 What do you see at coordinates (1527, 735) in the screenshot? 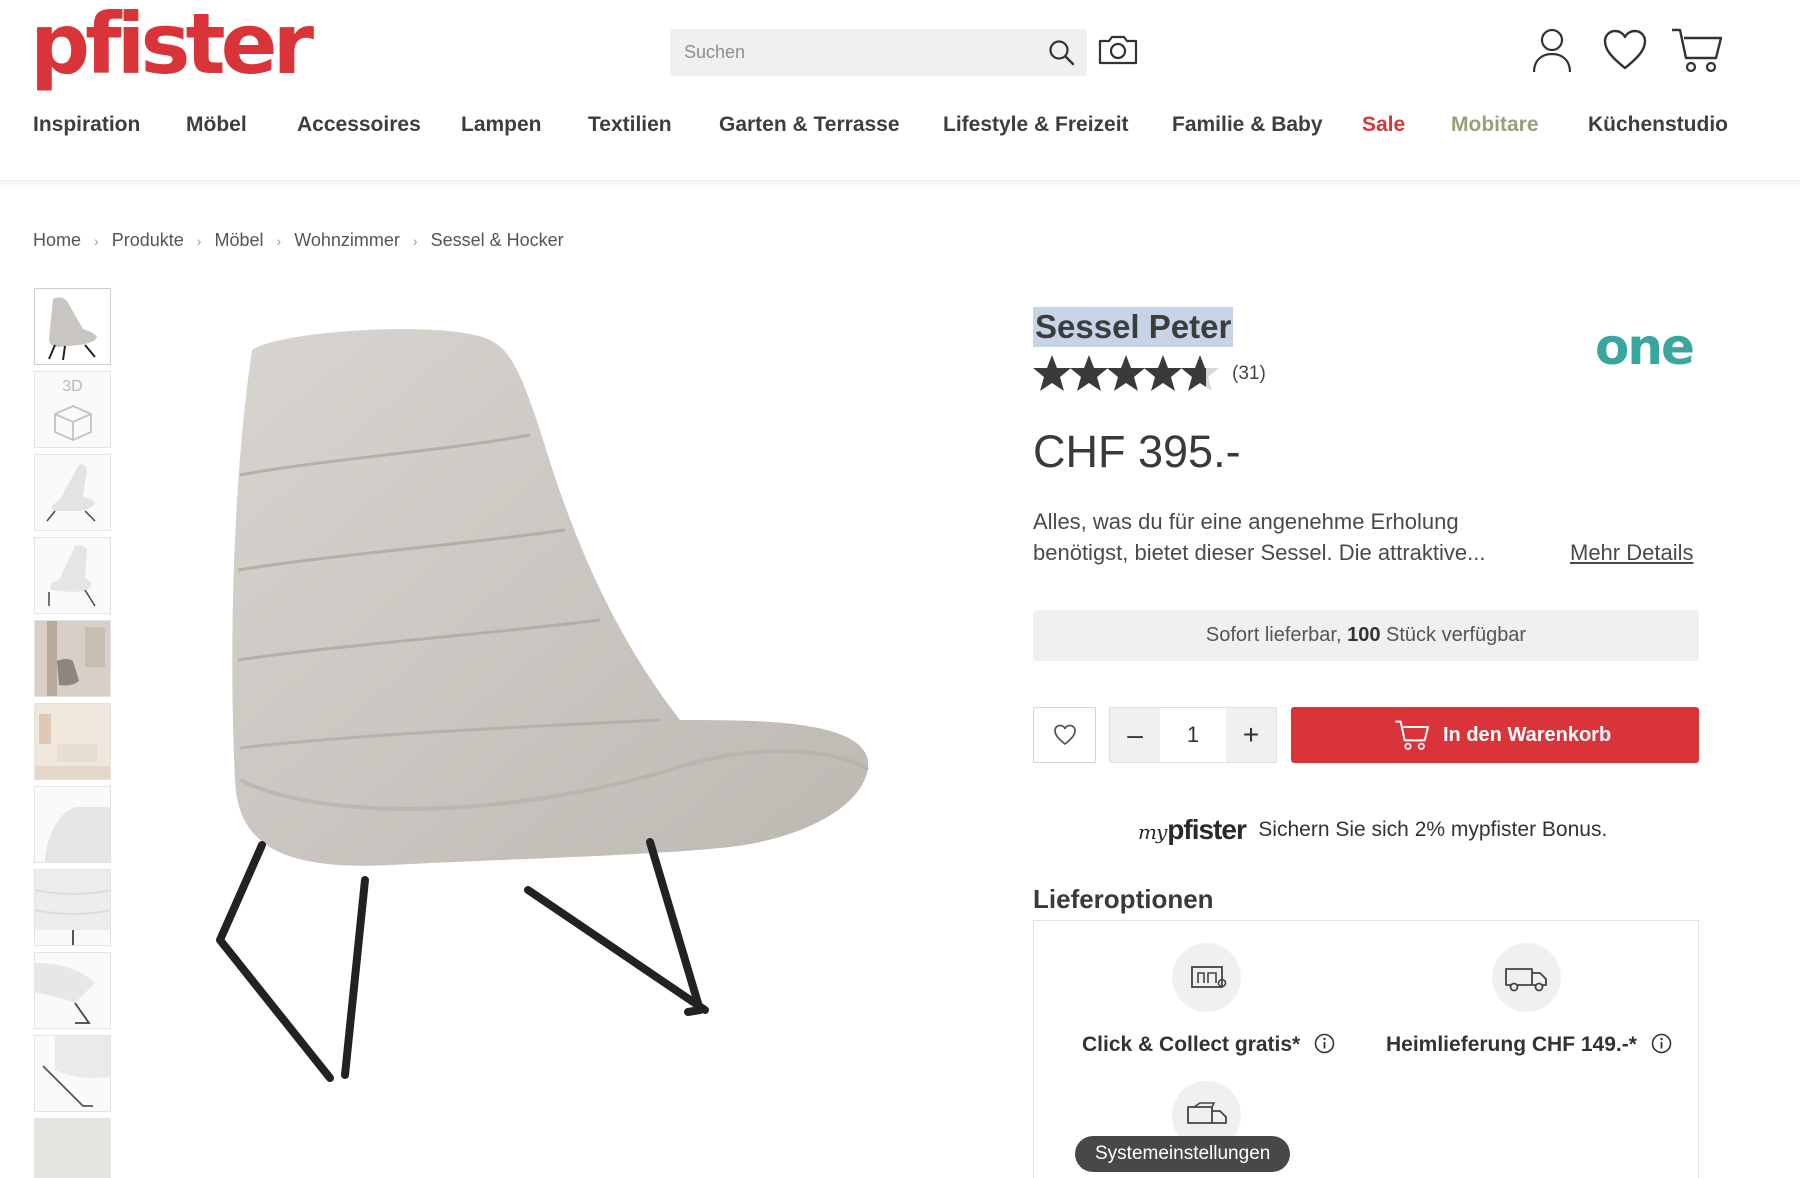
I see `add-to-cart-label: In den Warenkorb` at bounding box center [1527, 735].